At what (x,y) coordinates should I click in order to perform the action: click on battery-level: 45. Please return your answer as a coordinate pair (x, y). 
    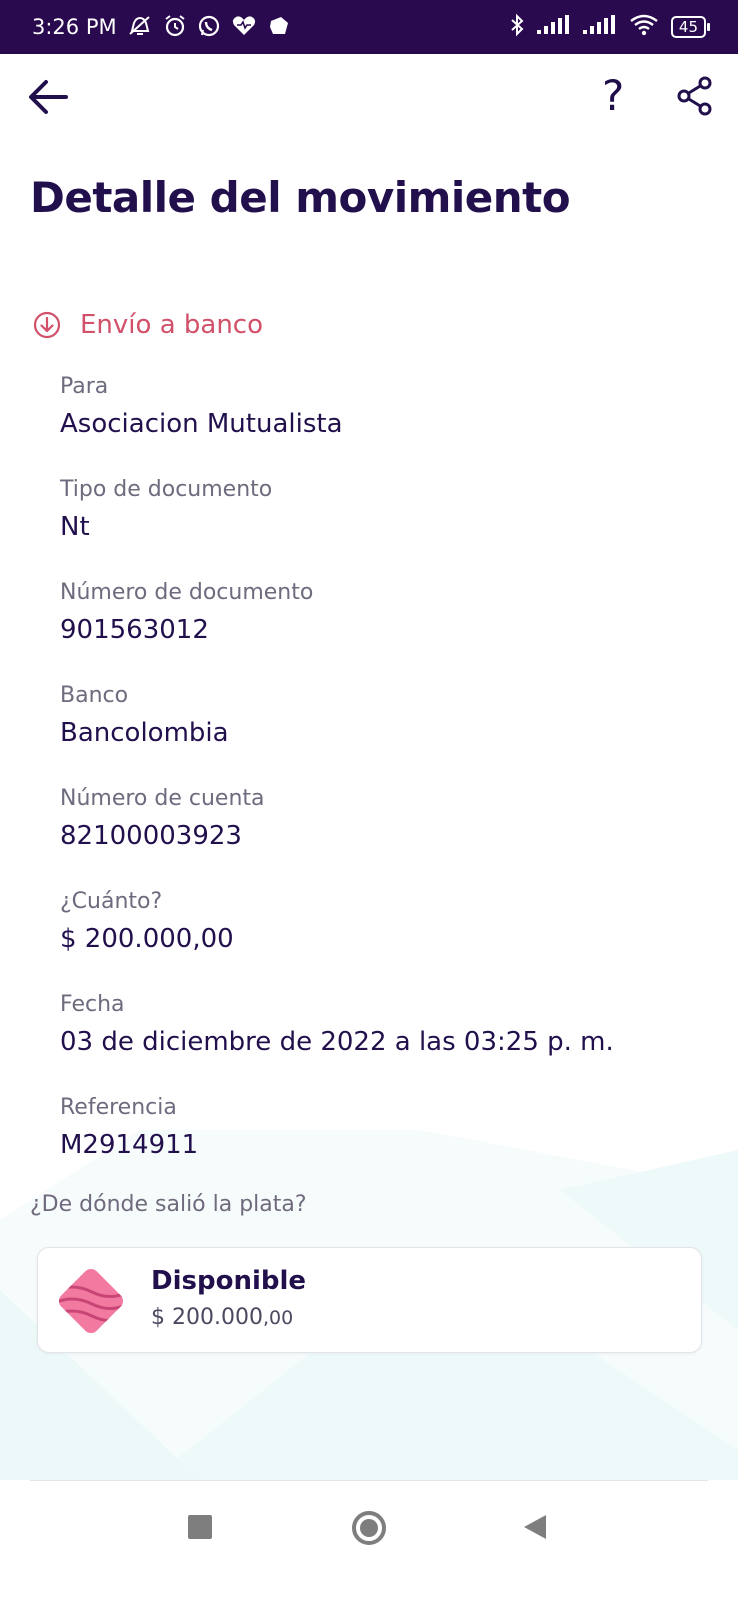
    Looking at the image, I should click on (688, 27).